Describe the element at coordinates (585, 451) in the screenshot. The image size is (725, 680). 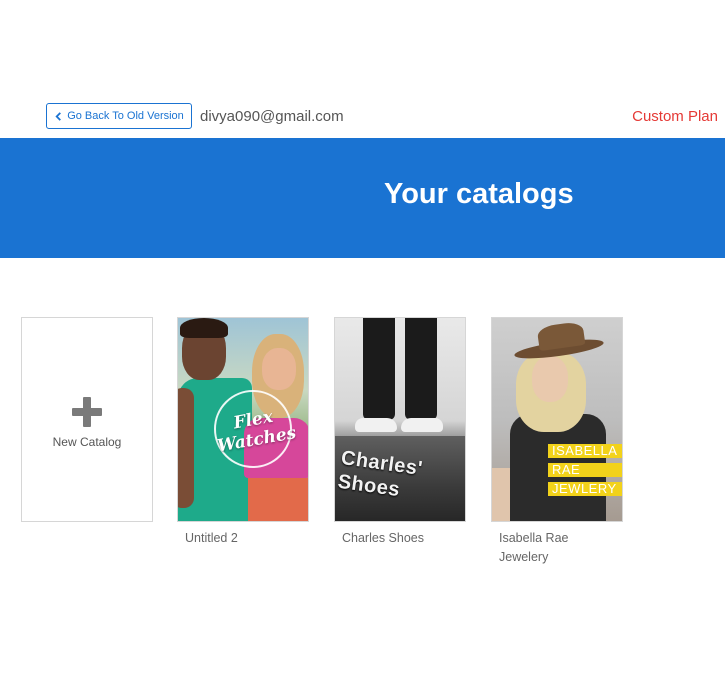
I see `cover-line-1: ISABELLA` at that location.